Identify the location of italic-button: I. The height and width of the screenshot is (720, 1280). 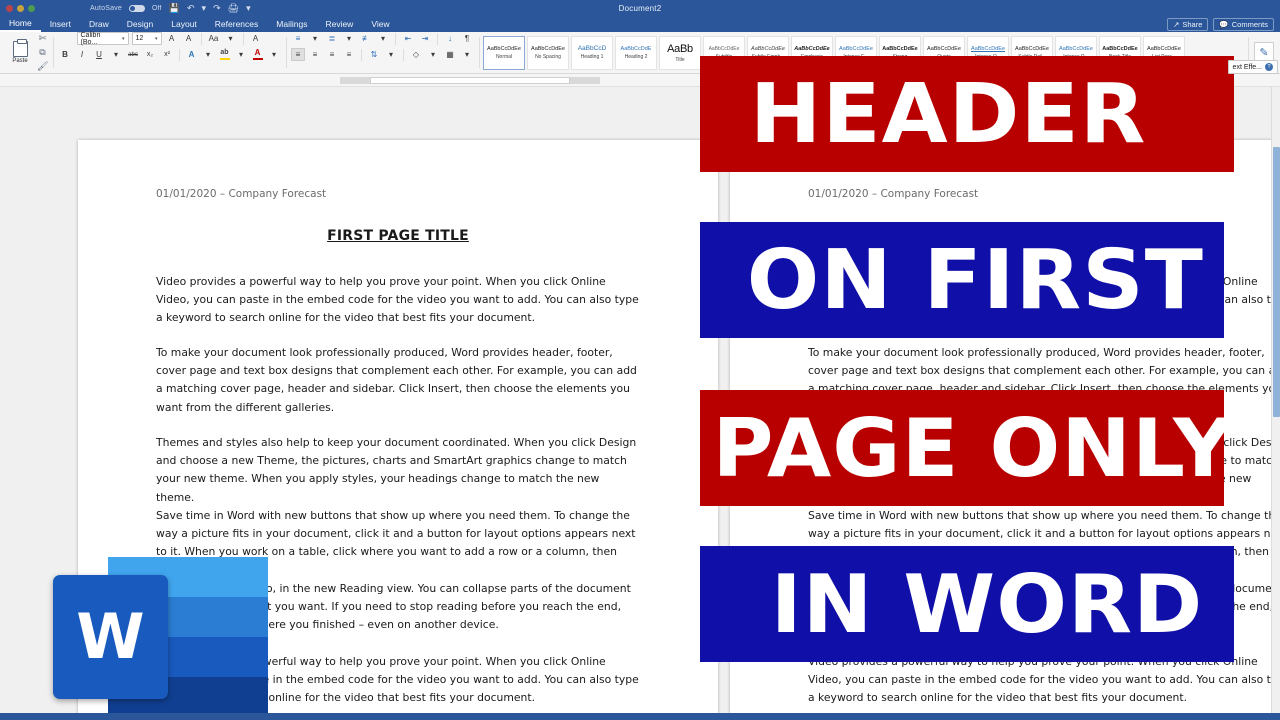
(82, 54).